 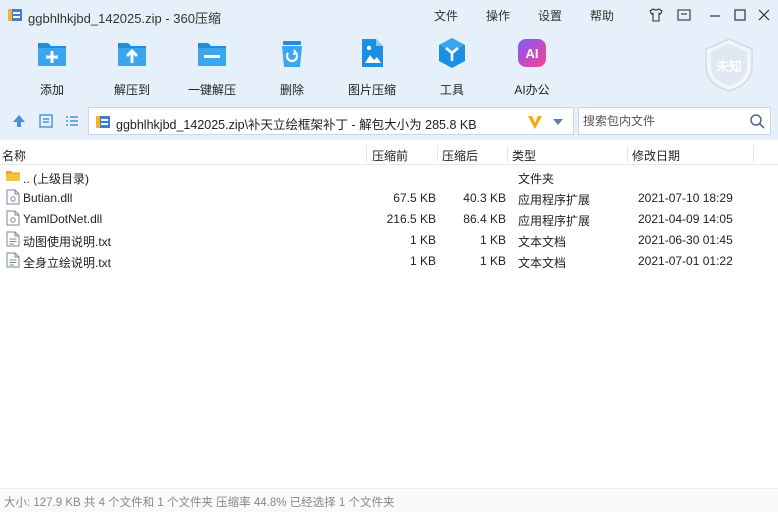 What do you see at coordinates (656, 155) in the screenshot?
I see `column-modified: 修改日期` at bounding box center [656, 155].